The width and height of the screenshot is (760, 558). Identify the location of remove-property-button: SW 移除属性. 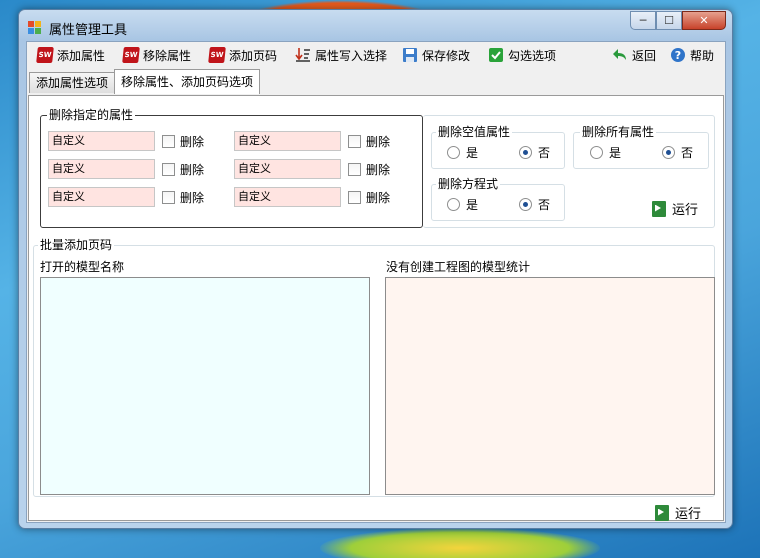
(157, 55).